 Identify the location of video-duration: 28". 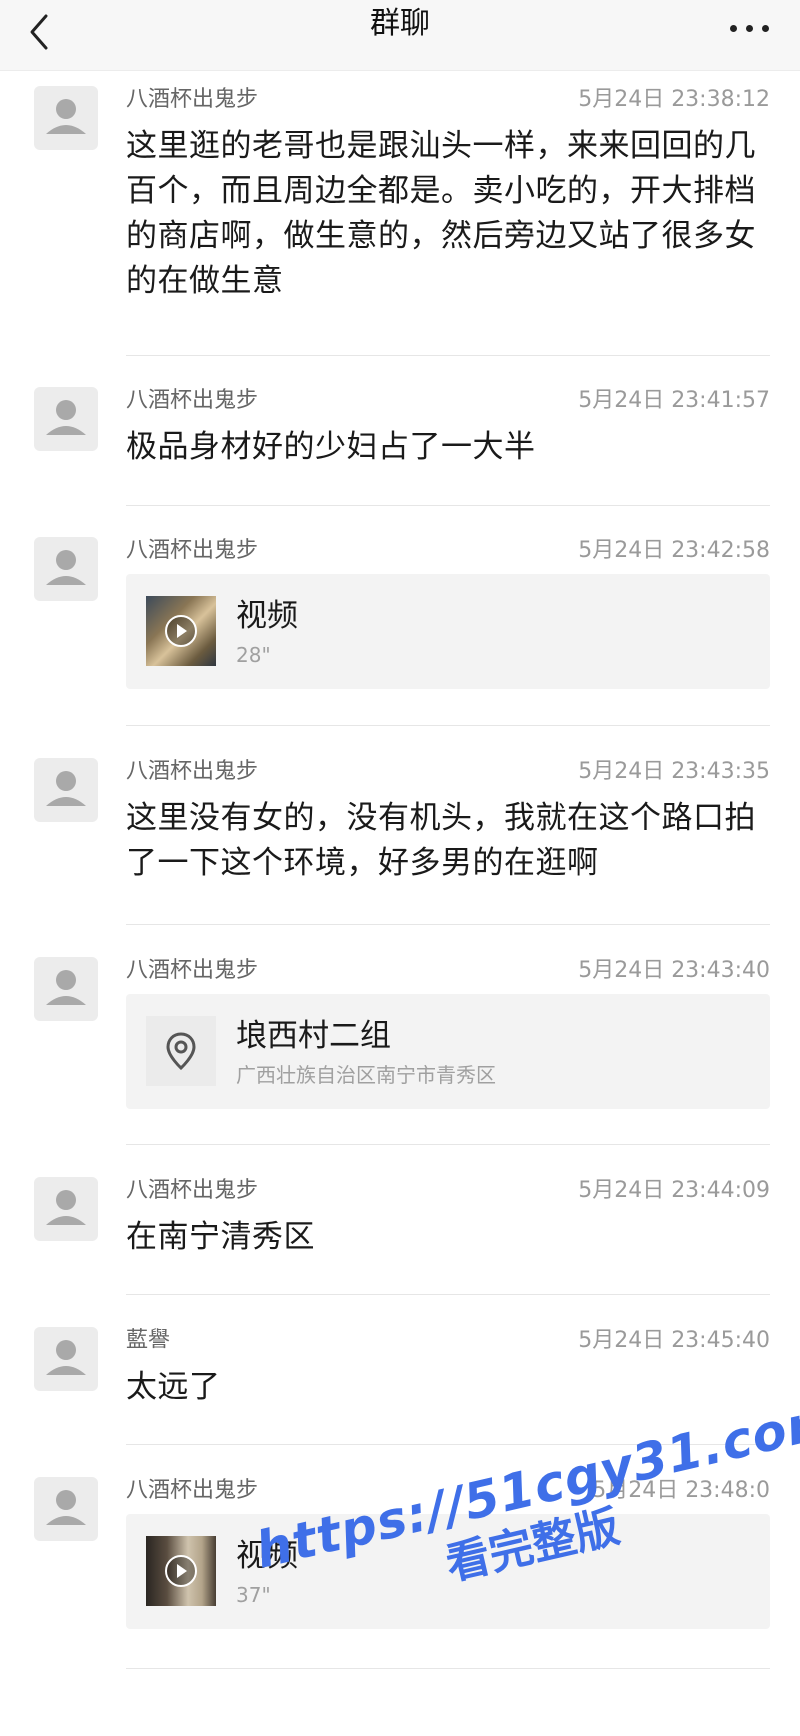
(253, 655).